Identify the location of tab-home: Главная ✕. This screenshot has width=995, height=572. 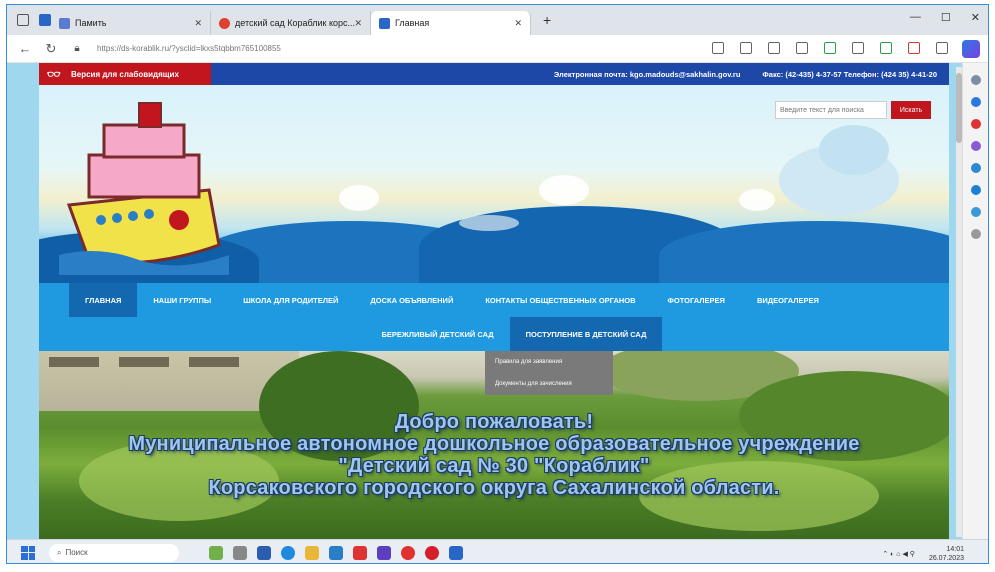
(451, 23).